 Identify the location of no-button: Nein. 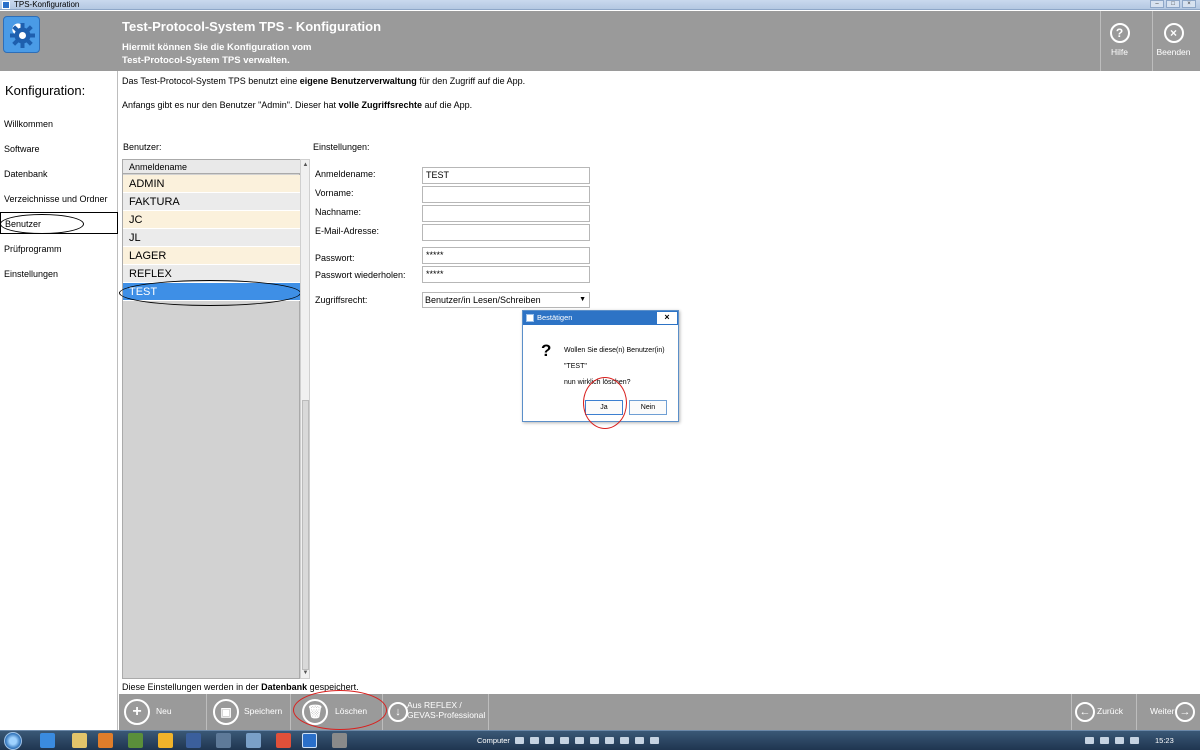
(648, 407).